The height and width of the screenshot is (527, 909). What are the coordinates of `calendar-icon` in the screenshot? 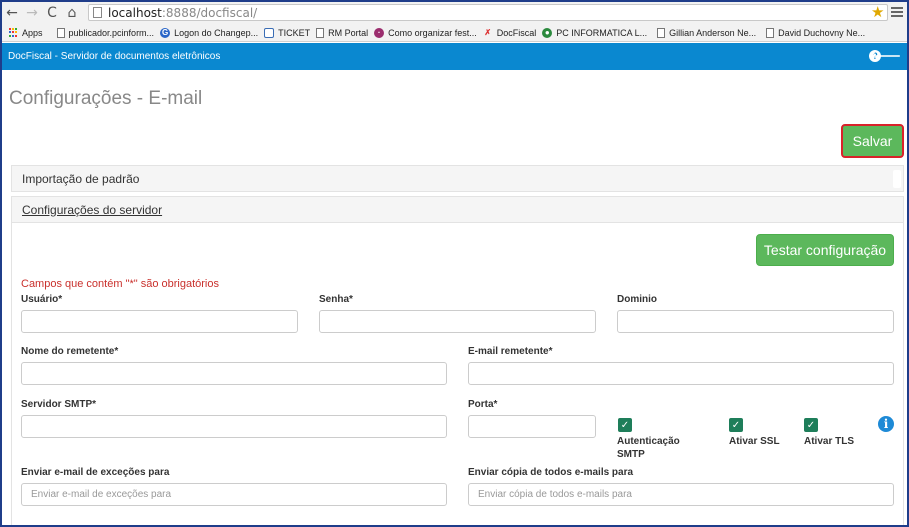 It's located at (269, 32).